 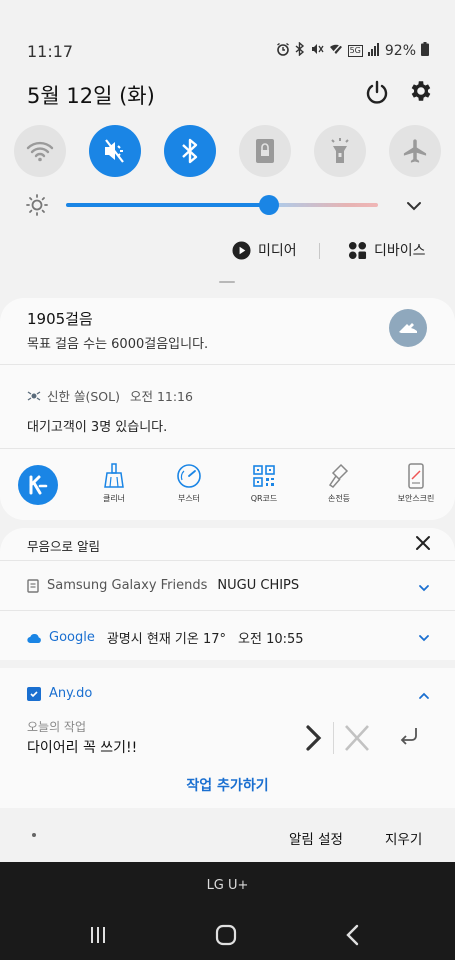 What do you see at coordinates (161, 396) in the screenshot?
I see `sol-time: 오전 11:16` at bounding box center [161, 396].